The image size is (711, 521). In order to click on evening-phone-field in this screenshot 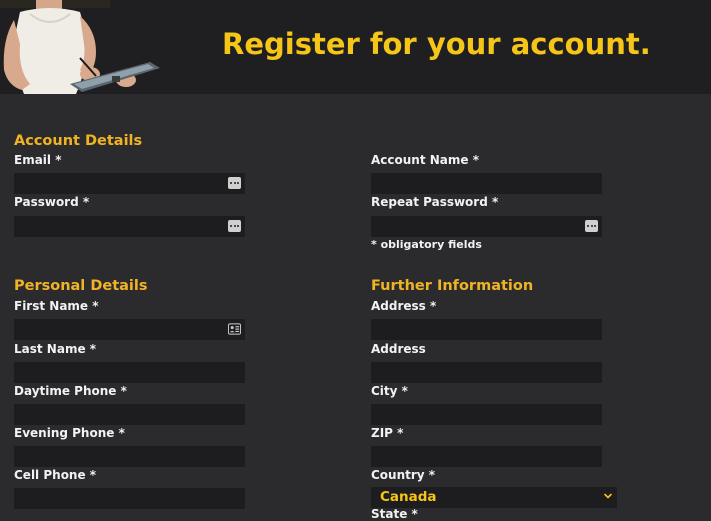, I will do `click(129, 456)`.